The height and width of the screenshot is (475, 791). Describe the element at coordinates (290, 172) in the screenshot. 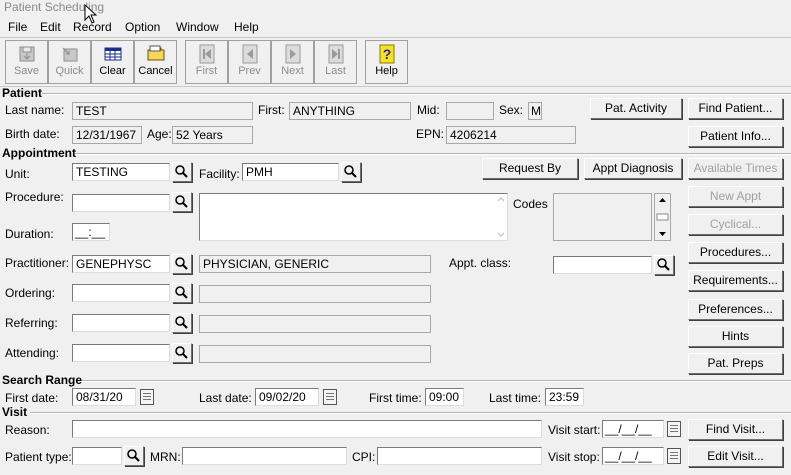

I see `facility-field: PMH` at that location.